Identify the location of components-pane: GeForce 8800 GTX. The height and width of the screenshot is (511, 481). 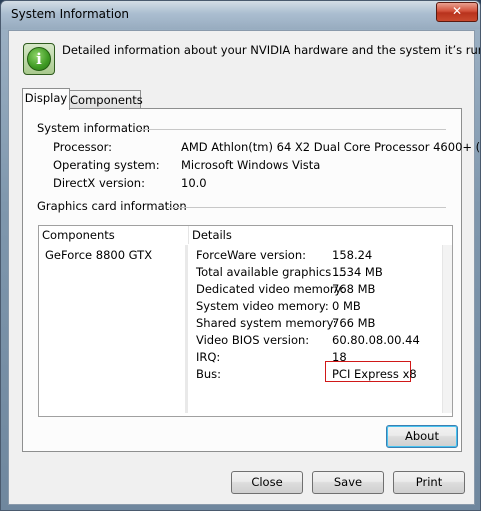
(114, 329).